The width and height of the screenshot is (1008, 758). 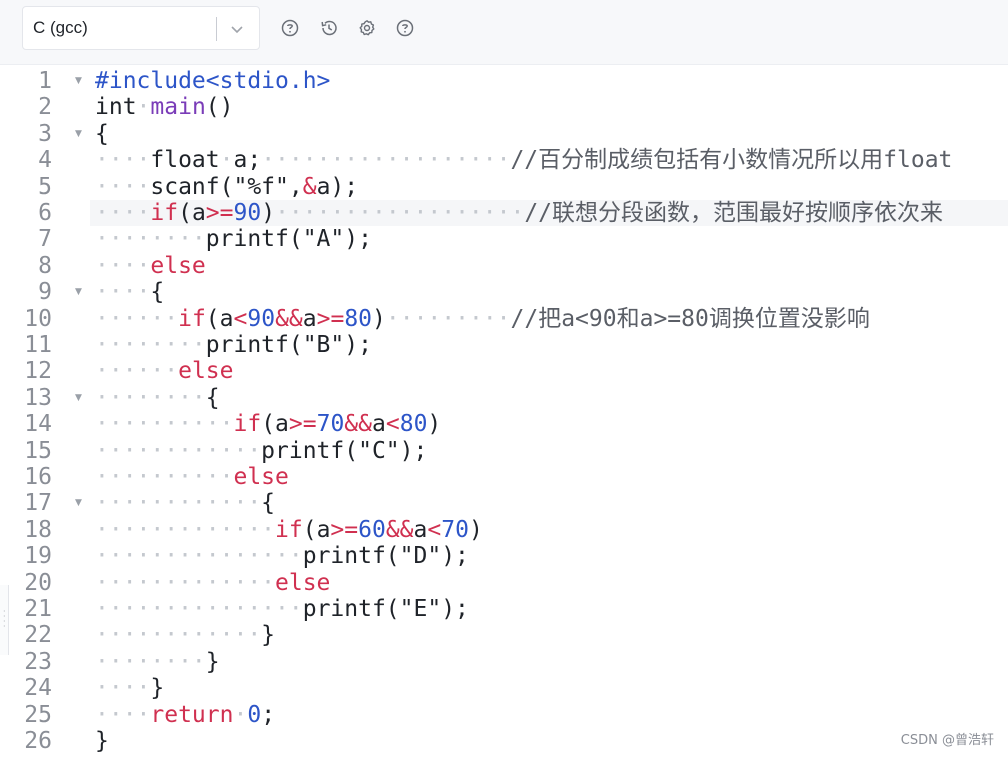 What do you see at coordinates (504, 32) in the screenshot?
I see `editor-toolbar: C (gcc)` at bounding box center [504, 32].